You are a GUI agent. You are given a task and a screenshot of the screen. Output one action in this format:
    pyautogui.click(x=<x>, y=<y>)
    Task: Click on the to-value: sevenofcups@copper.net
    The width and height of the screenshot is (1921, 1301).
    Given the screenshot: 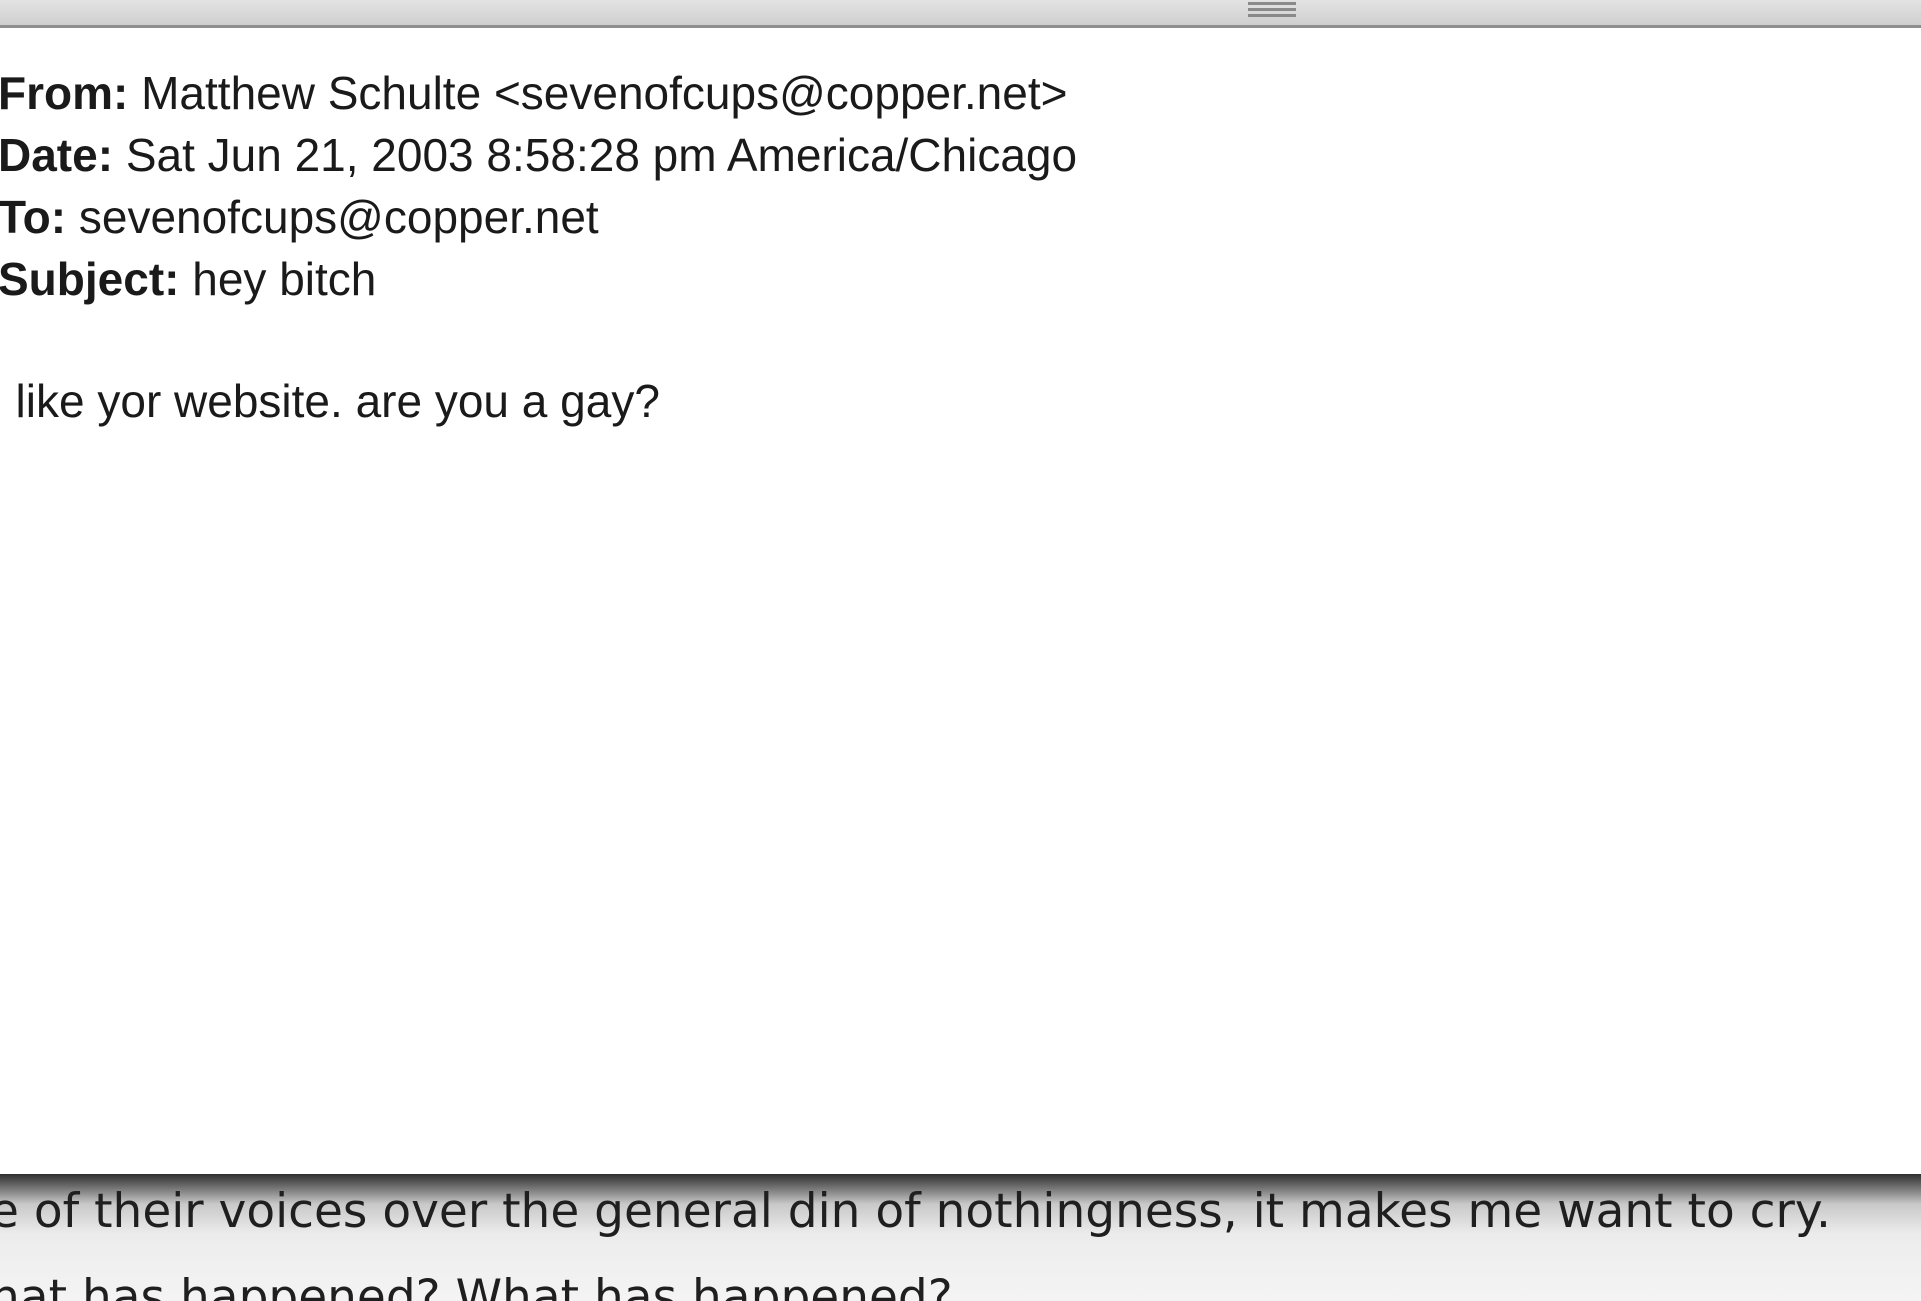 What is the action you would take?
    pyautogui.click(x=339, y=217)
    